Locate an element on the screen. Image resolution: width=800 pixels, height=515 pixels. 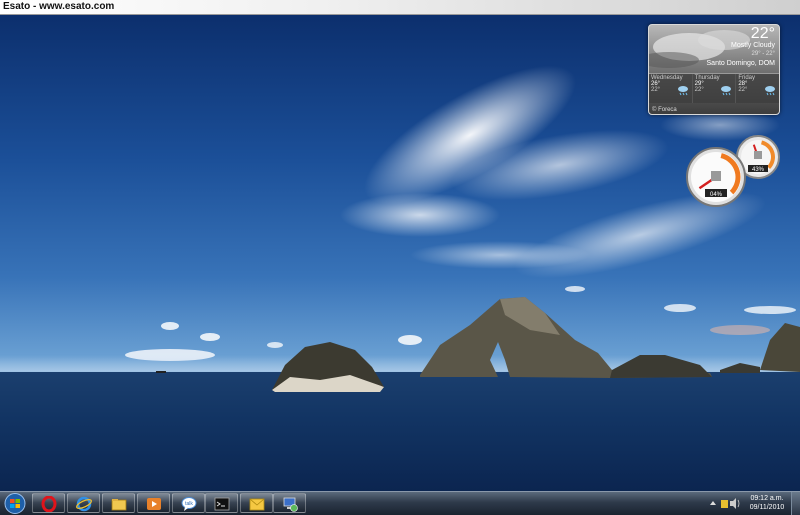
tray-icons is located at coordinates (725, 503).